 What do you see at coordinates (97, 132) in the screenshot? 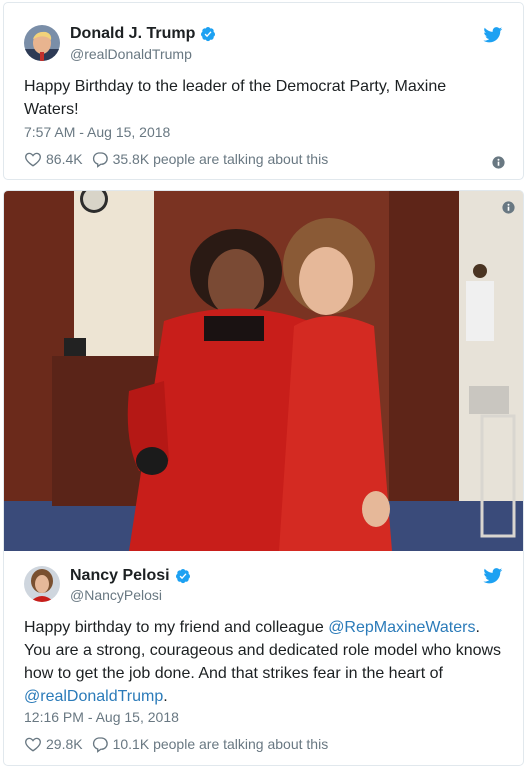
I see `timestamp: 7:57 AM - Aug 15, 2018` at bounding box center [97, 132].